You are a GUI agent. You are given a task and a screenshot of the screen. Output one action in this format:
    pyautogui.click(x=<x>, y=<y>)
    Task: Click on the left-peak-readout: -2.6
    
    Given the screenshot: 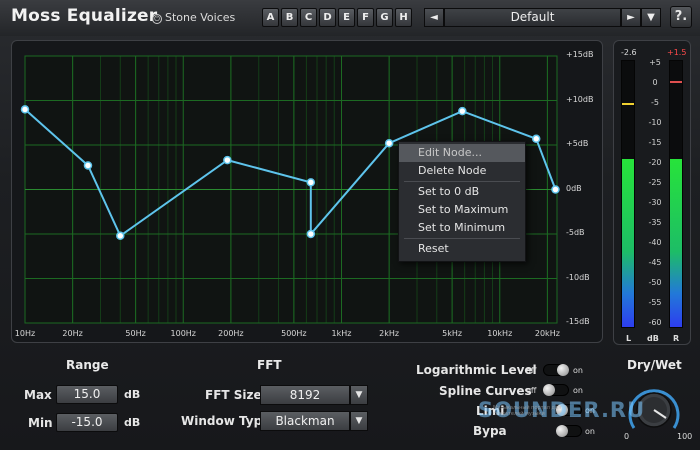 What is the action you would take?
    pyautogui.click(x=629, y=52)
    